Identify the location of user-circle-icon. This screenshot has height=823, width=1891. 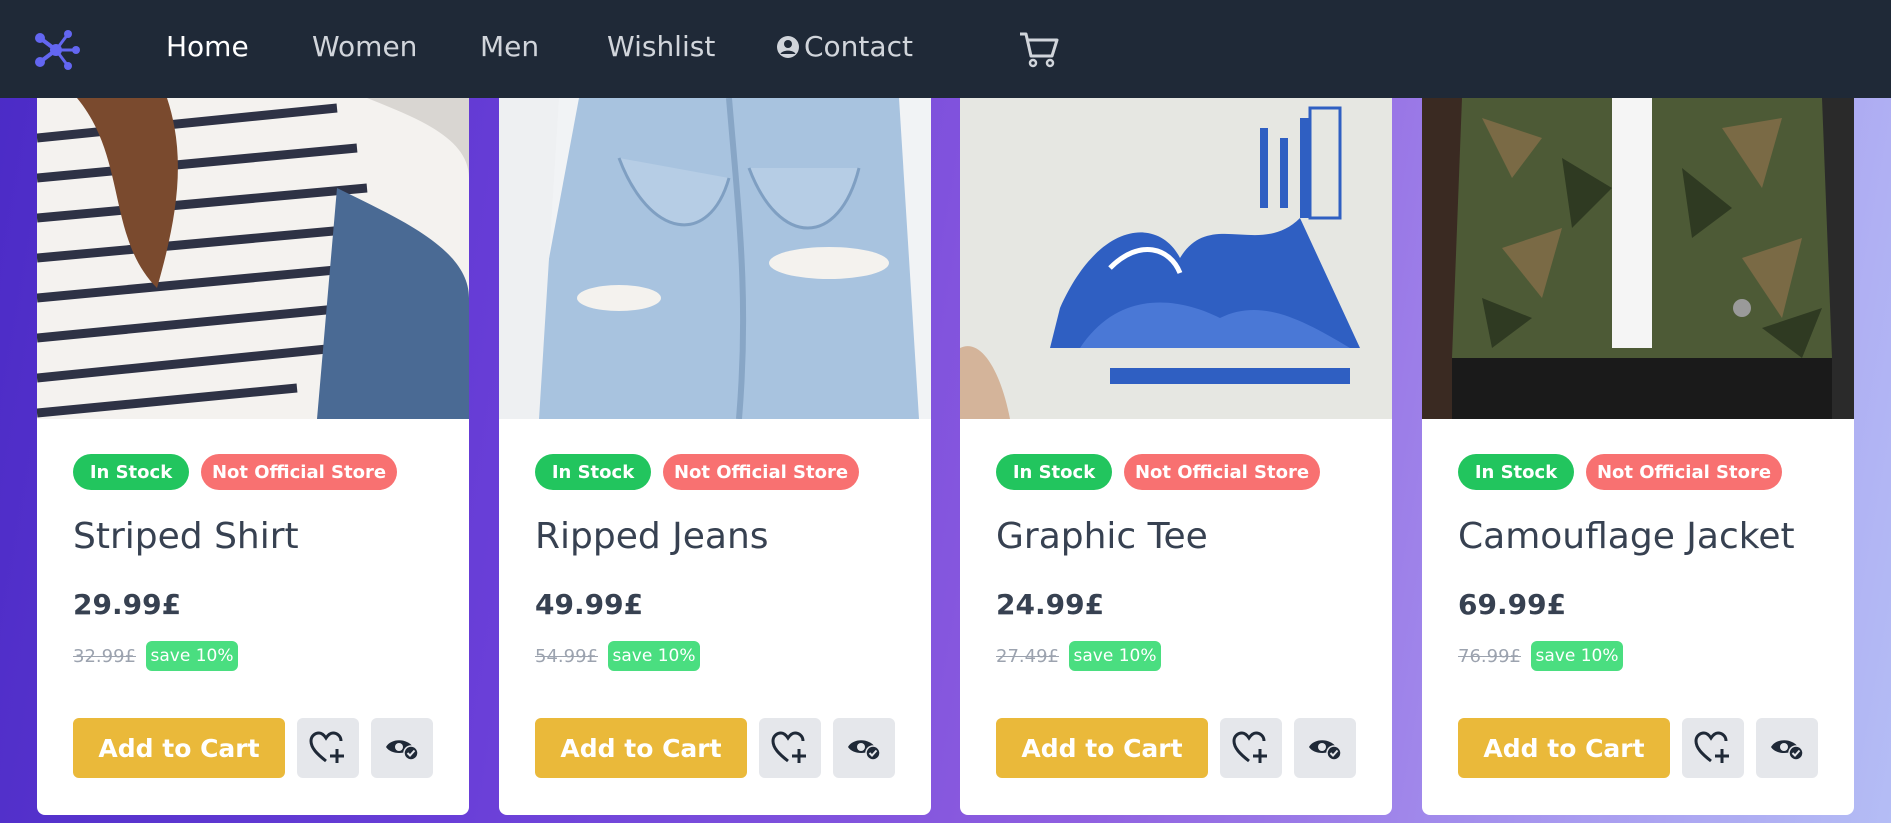
(788, 46).